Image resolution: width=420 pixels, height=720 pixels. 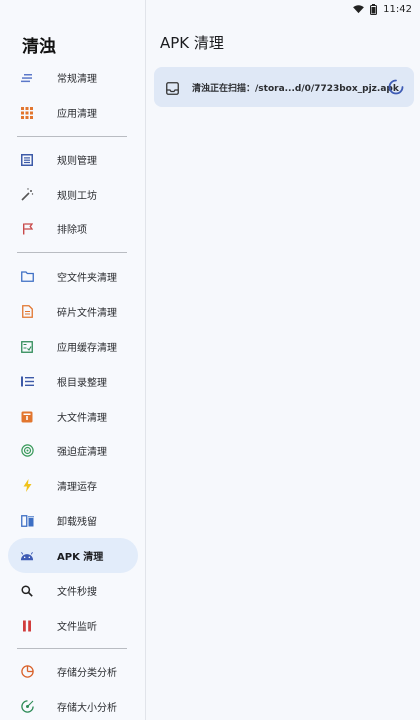 I want to click on uninstall-icon, so click(x=27, y=521).